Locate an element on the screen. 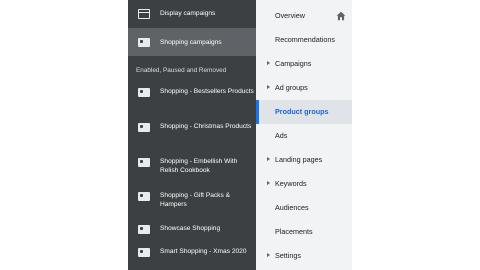 This screenshot has width=480, height=270. campaign-label: Shopping - Gift Packs & Hampers is located at coordinates (195, 200).